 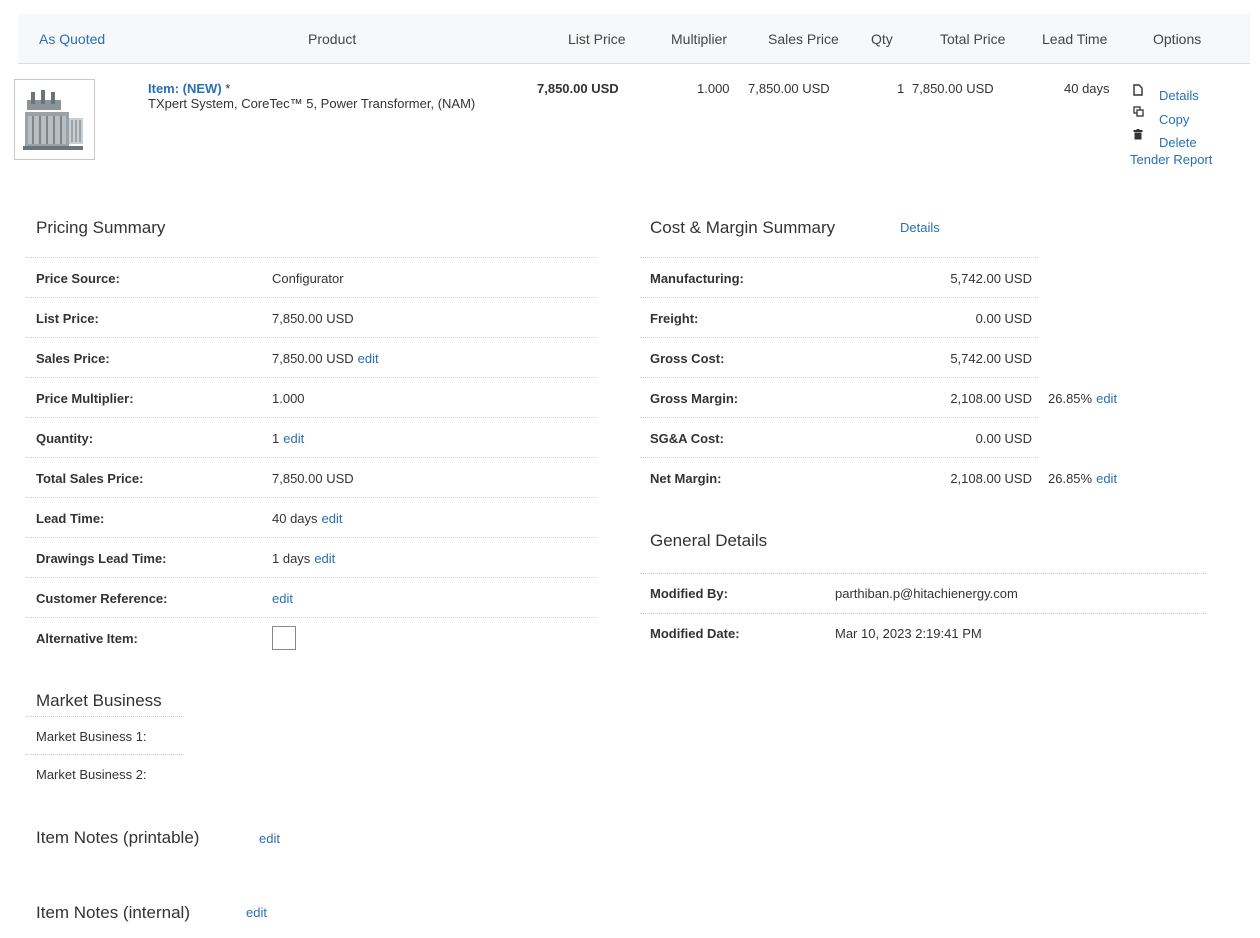 I want to click on pricing-row-value-text: 1, so click(x=276, y=438).